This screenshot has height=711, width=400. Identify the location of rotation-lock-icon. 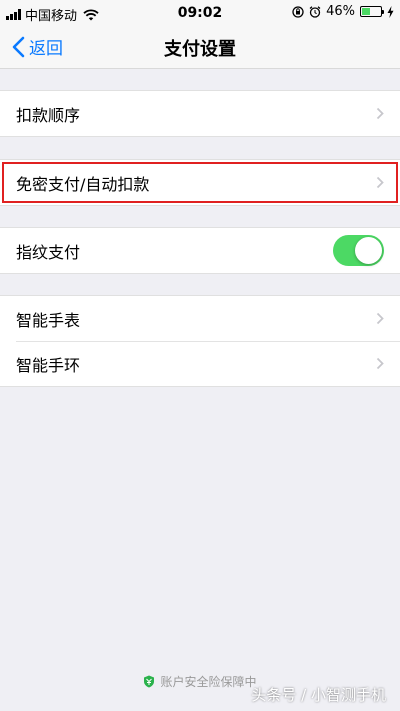
(298, 11).